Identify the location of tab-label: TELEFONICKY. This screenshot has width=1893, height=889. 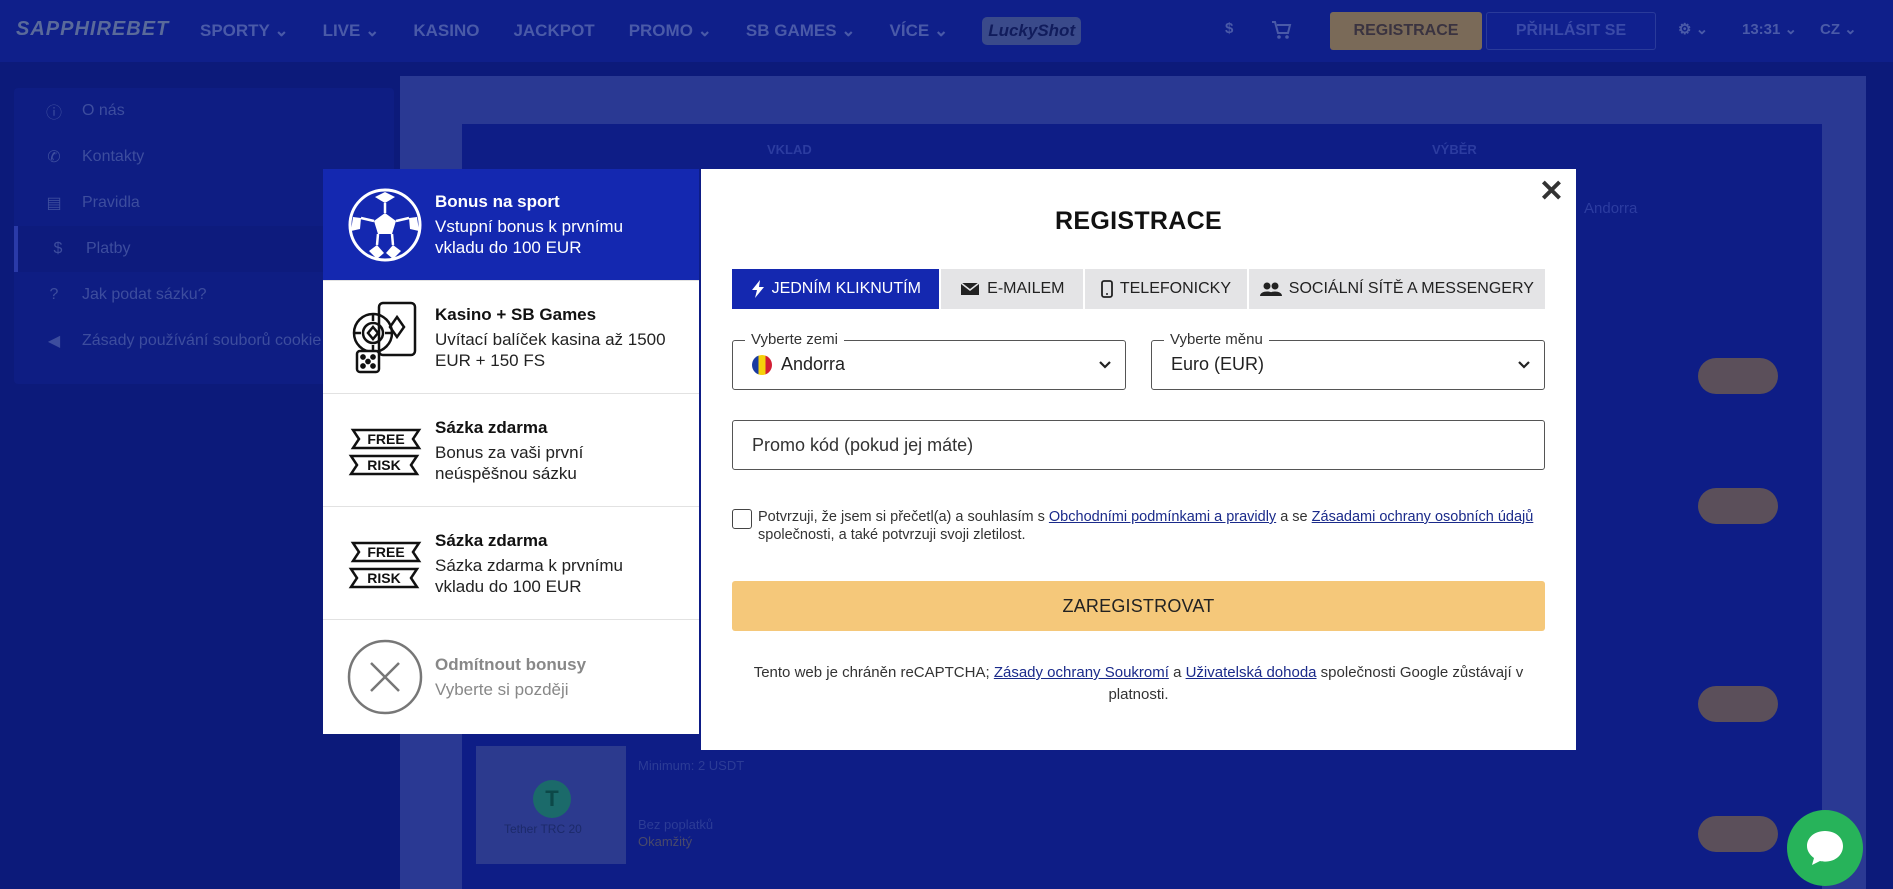
(1175, 288).